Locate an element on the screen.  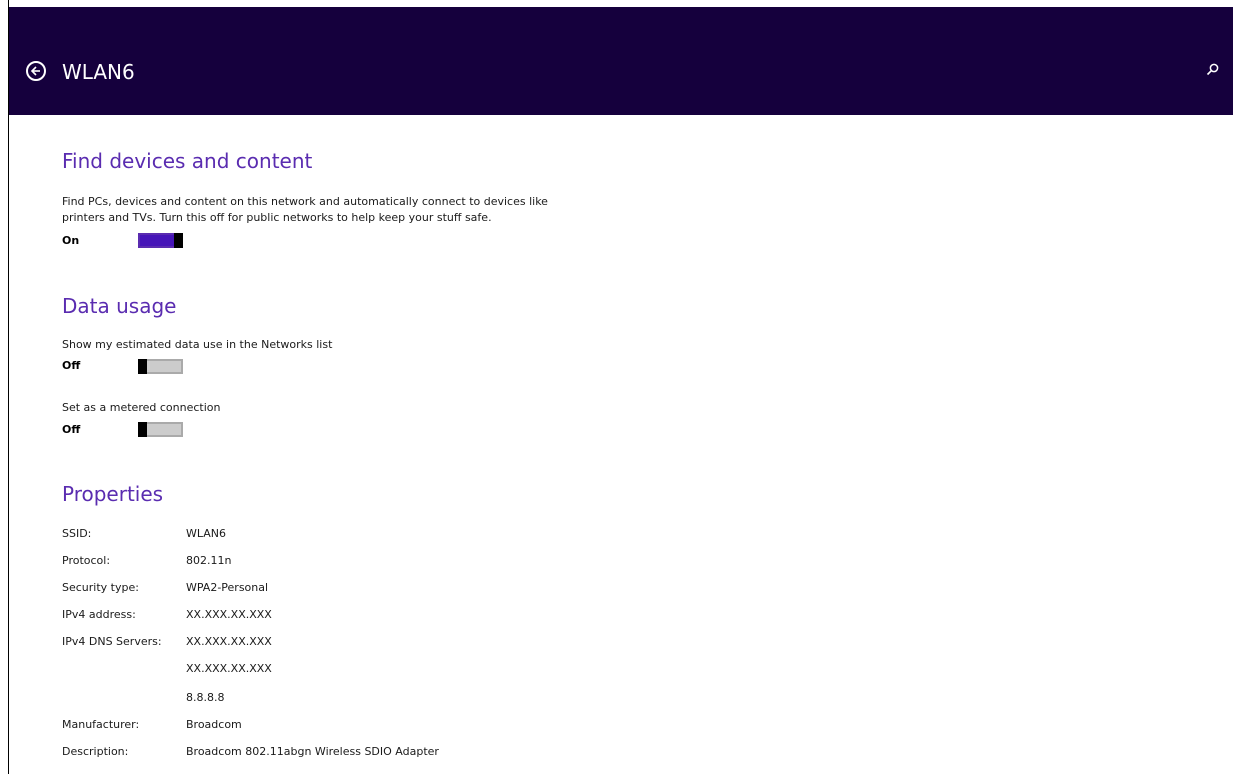
property-label: Security type: is located at coordinates (100, 587).